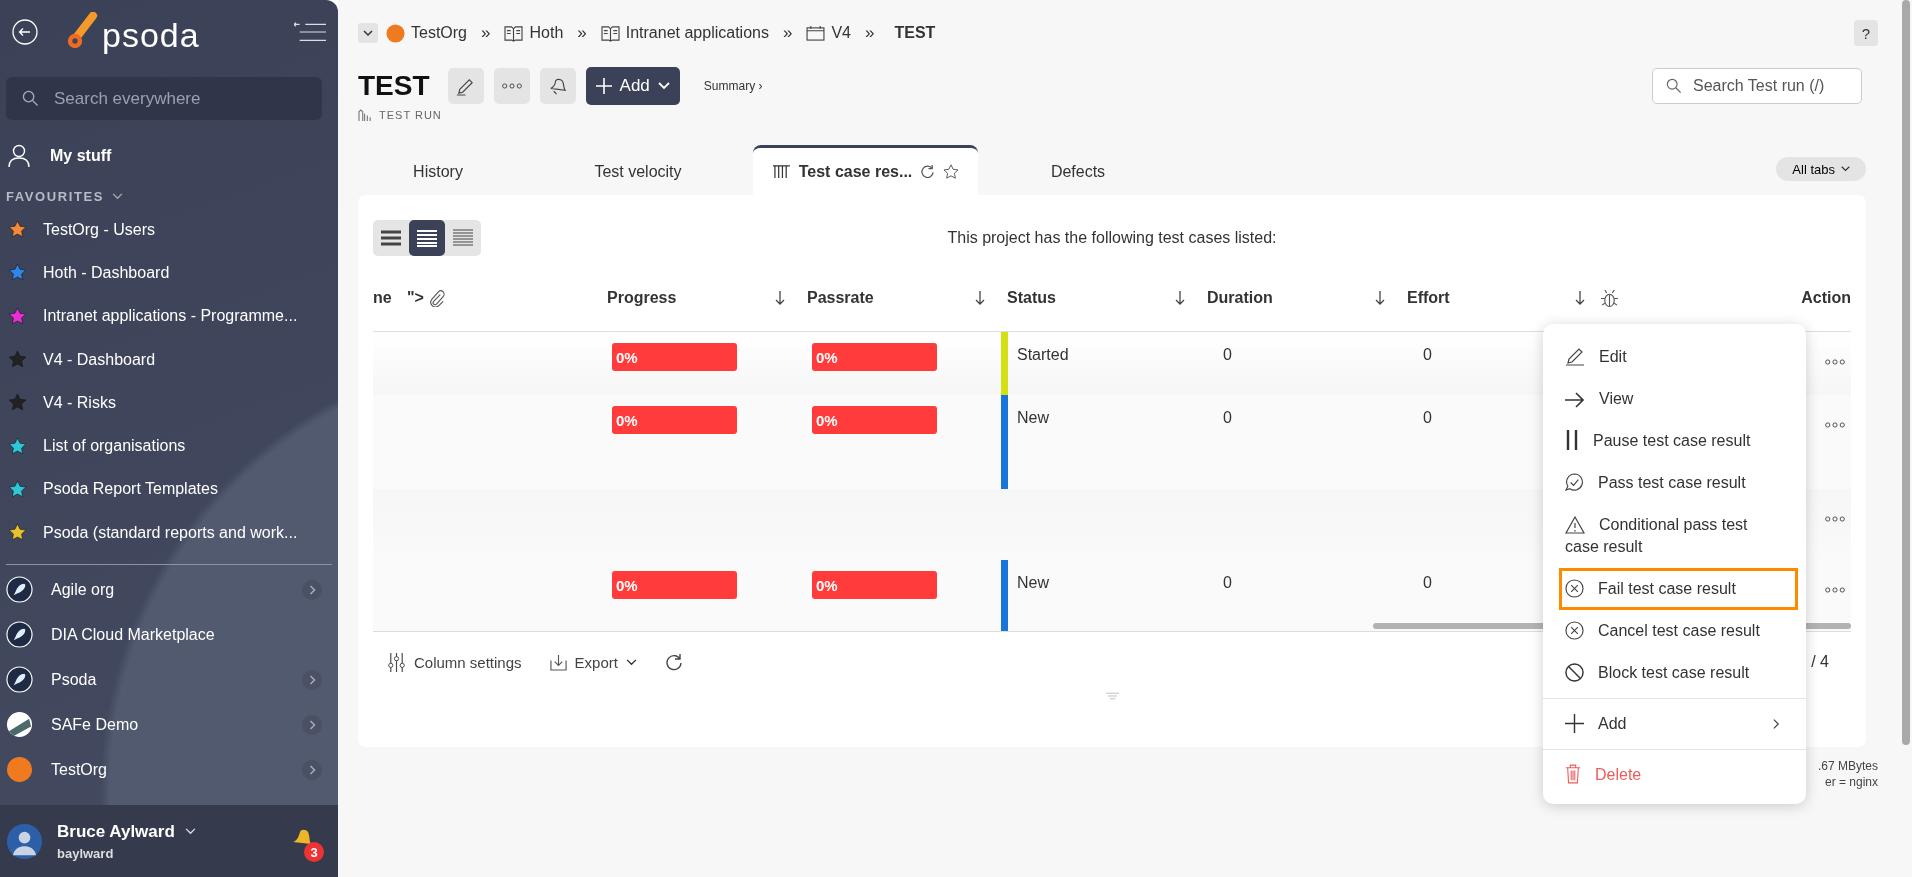  What do you see at coordinates (1851, 782) in the screenshot?
I see `server-info-text: er = nginx` at bounding box center [1851, 782].